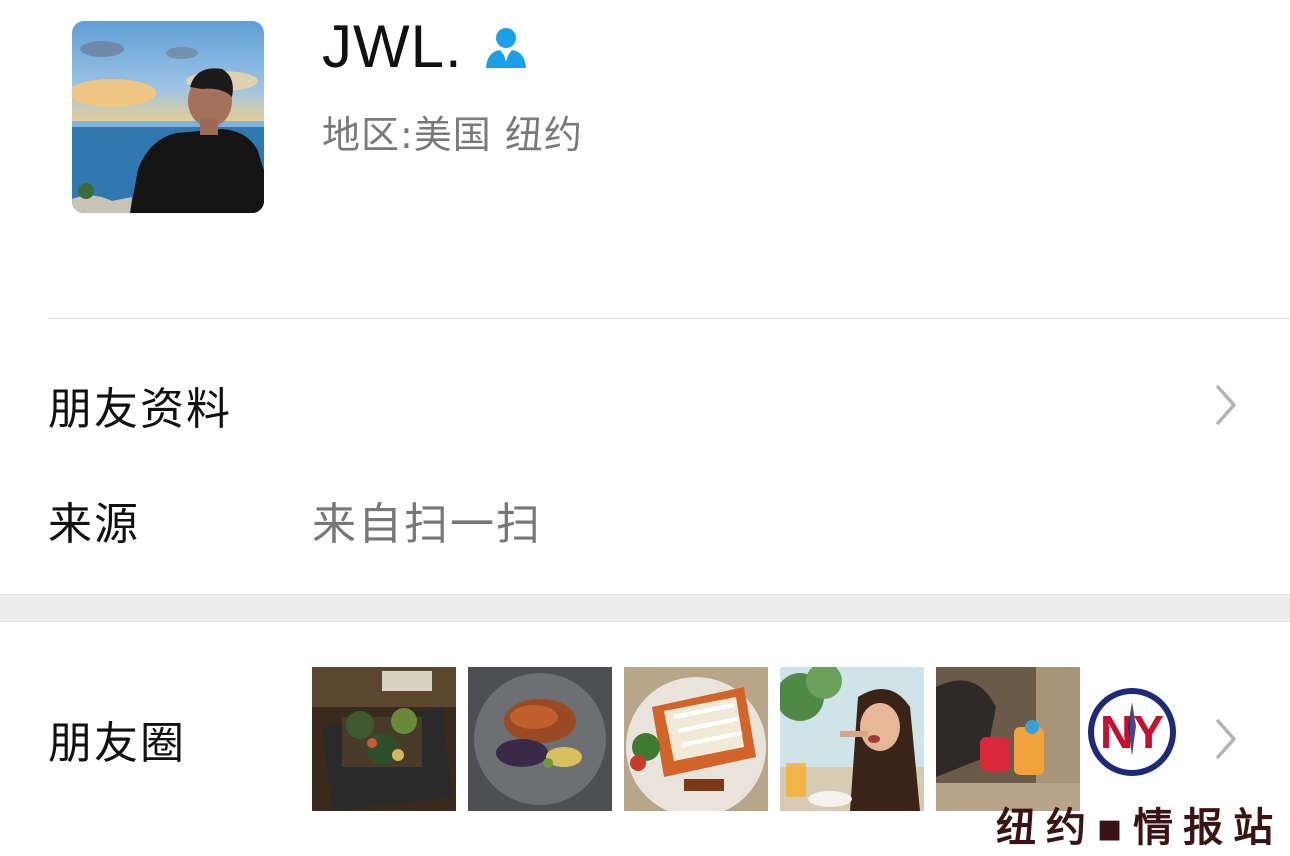 The height and width of the screenshot is (856, 1290). I want to click on avatar, so click(168, 117).